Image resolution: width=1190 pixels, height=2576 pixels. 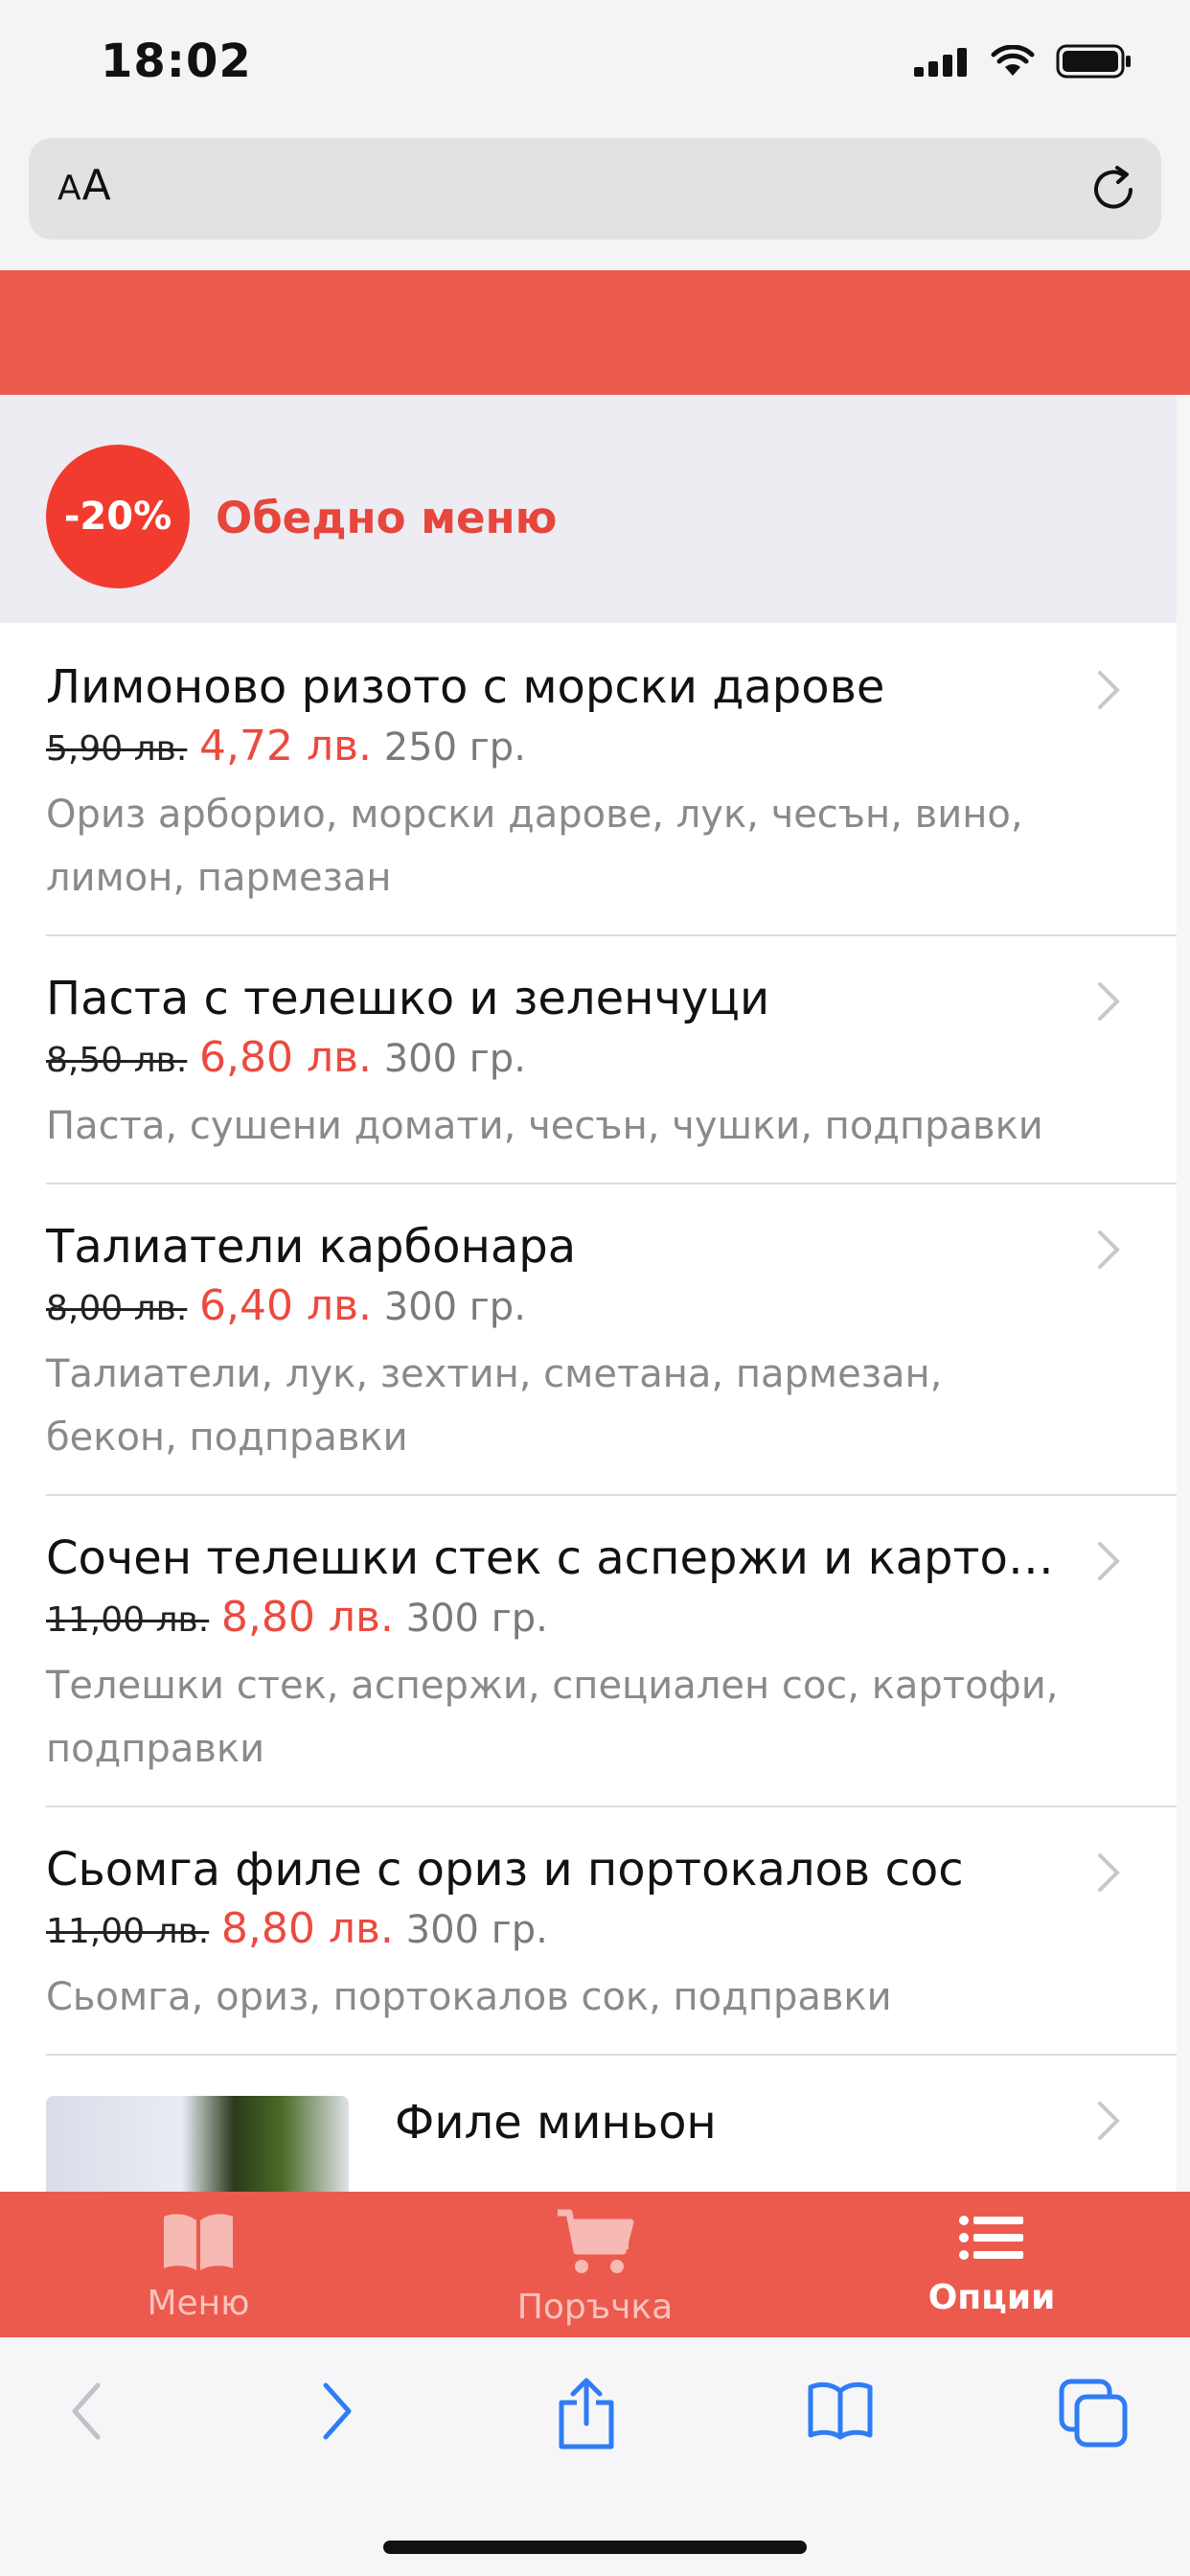 What do you see at coordinates (841, 2409) in the screenshot?
I see `bookmarks-icon` at bounding box center [841, 2409].